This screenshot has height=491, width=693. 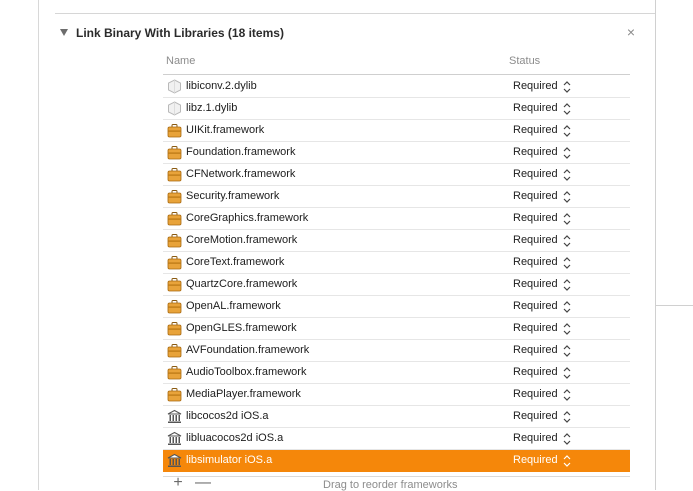 I want to click on table-row: CoreMotion.framework Required, so click(x=396, y=241).